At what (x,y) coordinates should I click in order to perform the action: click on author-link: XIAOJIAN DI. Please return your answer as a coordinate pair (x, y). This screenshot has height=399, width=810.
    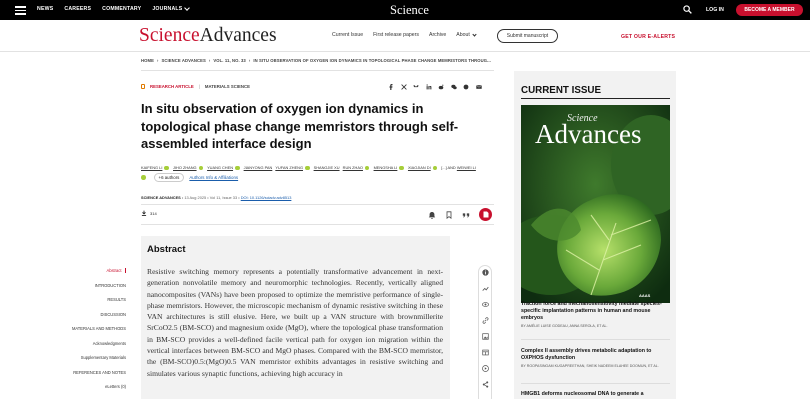
    Looking at the image, I should click on (419, 167).